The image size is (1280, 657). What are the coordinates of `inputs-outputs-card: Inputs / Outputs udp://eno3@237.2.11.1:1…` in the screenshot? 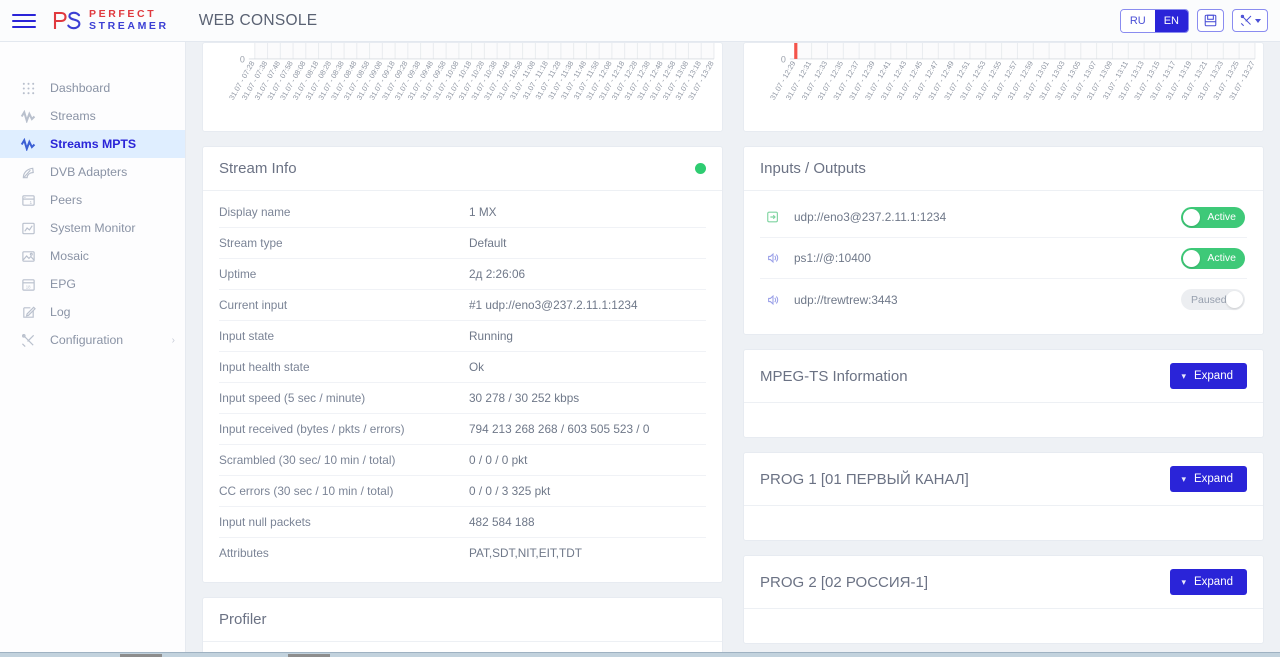 It's located at (1003, 240).